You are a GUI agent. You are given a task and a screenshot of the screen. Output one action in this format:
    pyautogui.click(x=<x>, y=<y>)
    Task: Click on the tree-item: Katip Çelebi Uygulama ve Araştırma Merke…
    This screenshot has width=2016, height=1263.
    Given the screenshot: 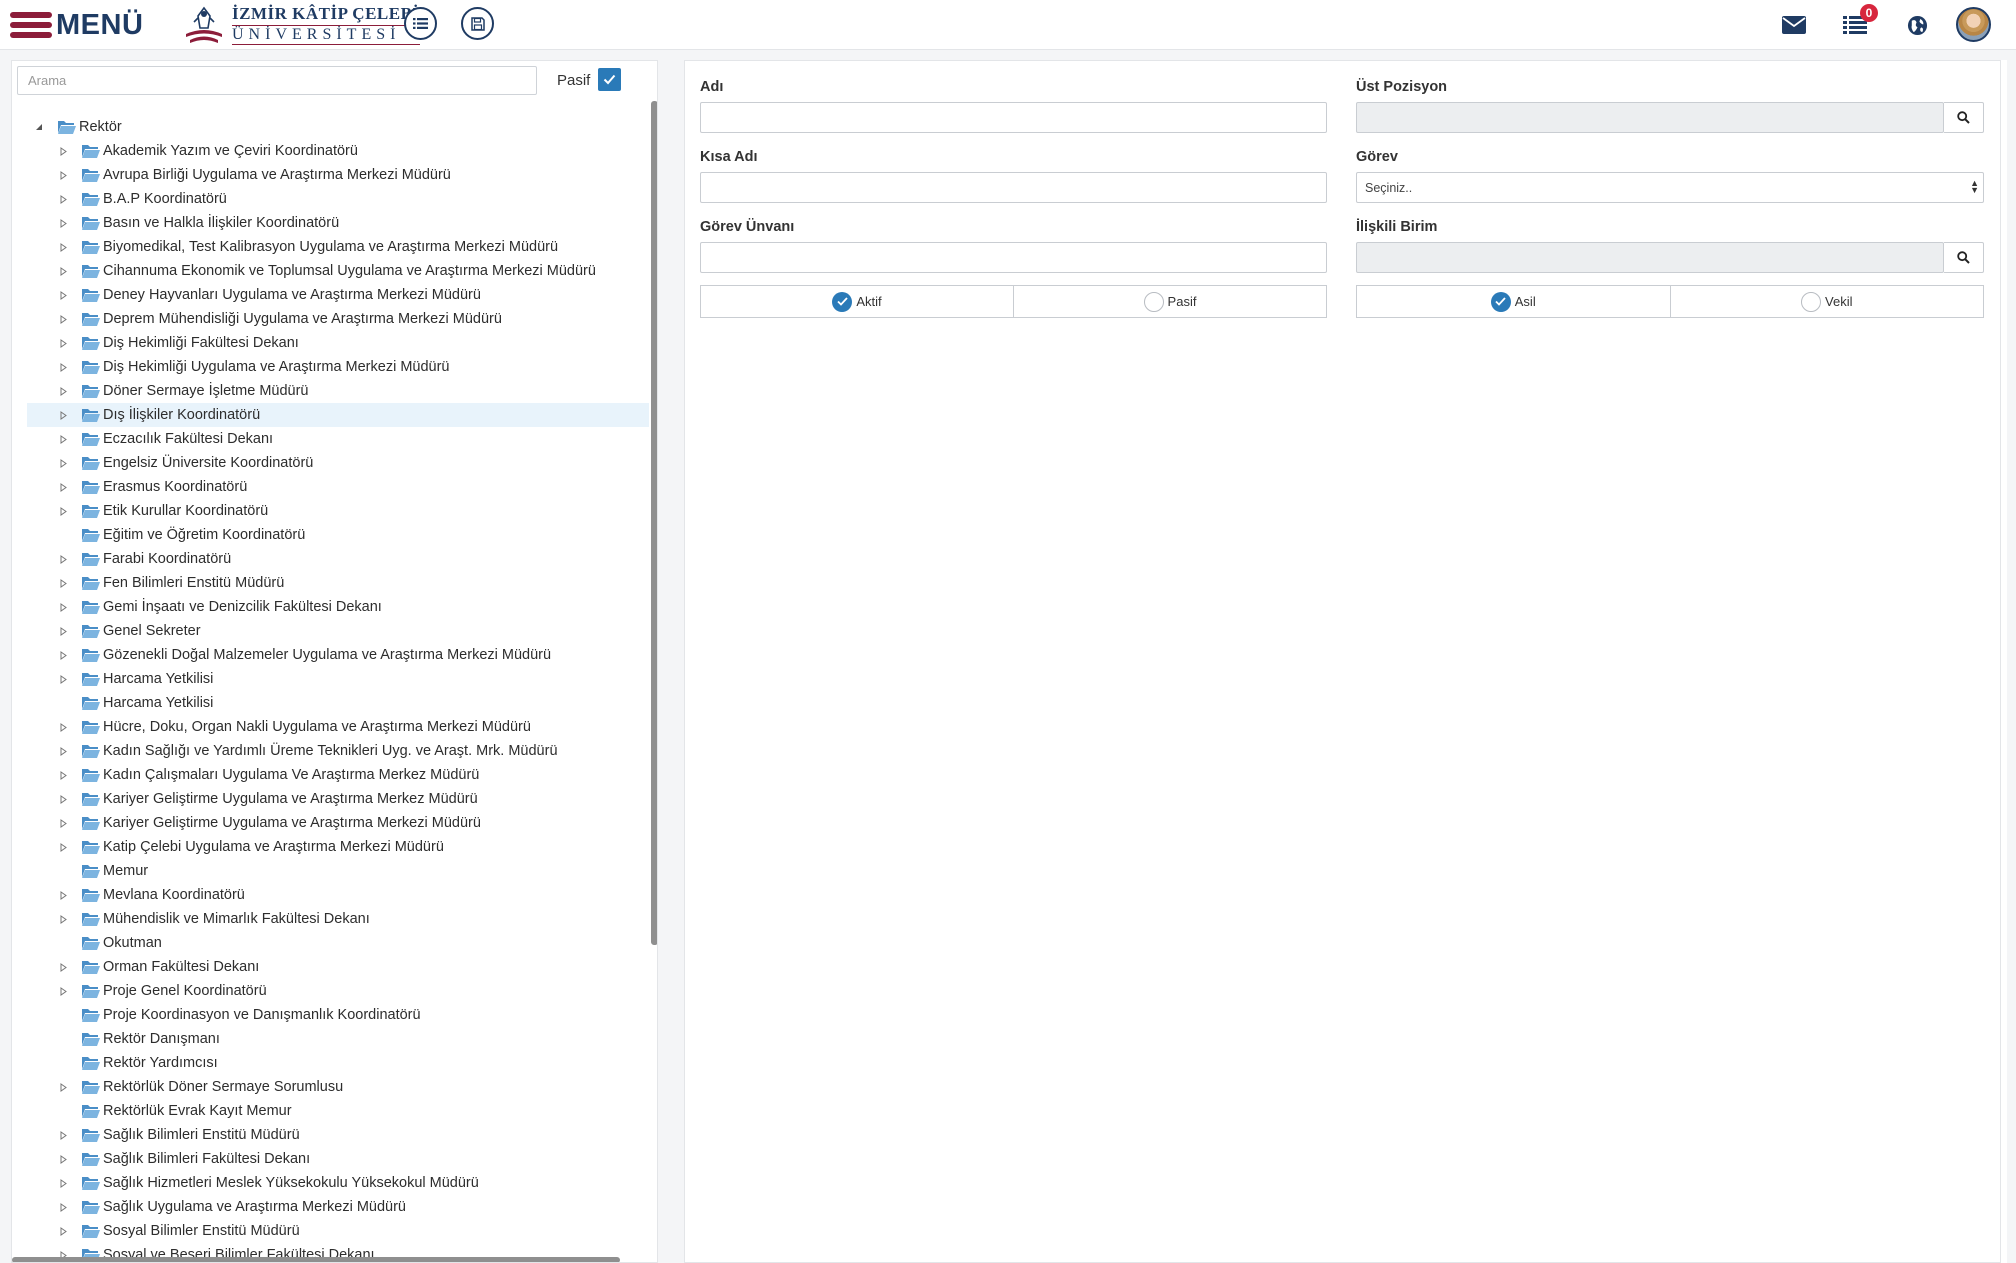 What is the action you would take?
    pyautogui.click(x=338, y=847)
    